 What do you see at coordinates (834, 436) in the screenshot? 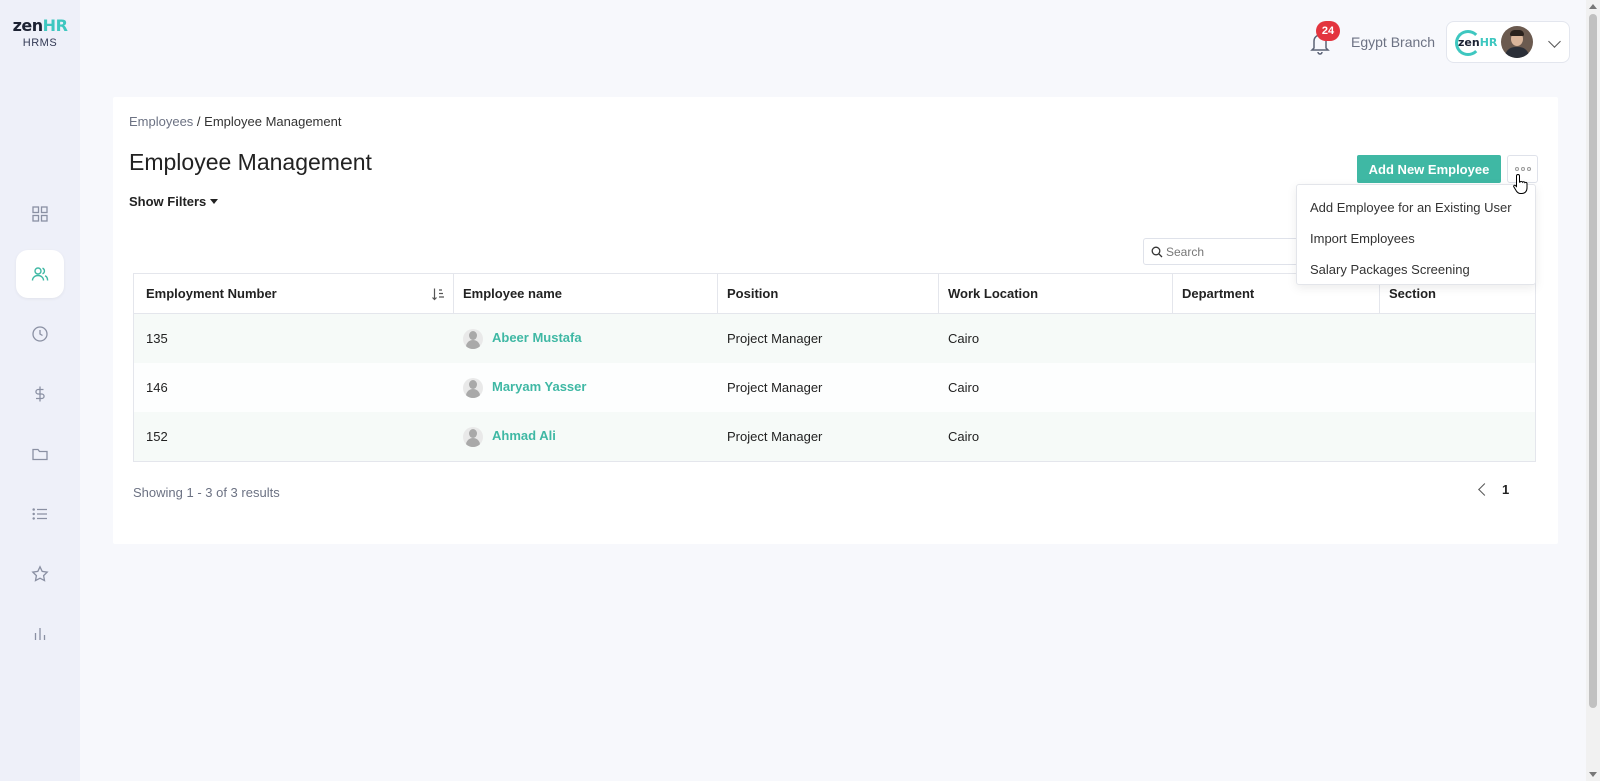
I see `table-row: 152 Ahmad Ali Project Manager Cairo` at bounding box center [834, 436].